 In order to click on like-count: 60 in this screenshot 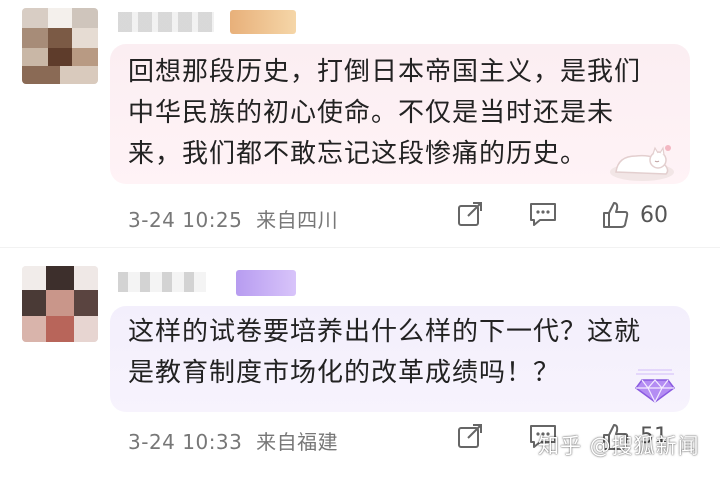, I will do `click(654, 215)`.